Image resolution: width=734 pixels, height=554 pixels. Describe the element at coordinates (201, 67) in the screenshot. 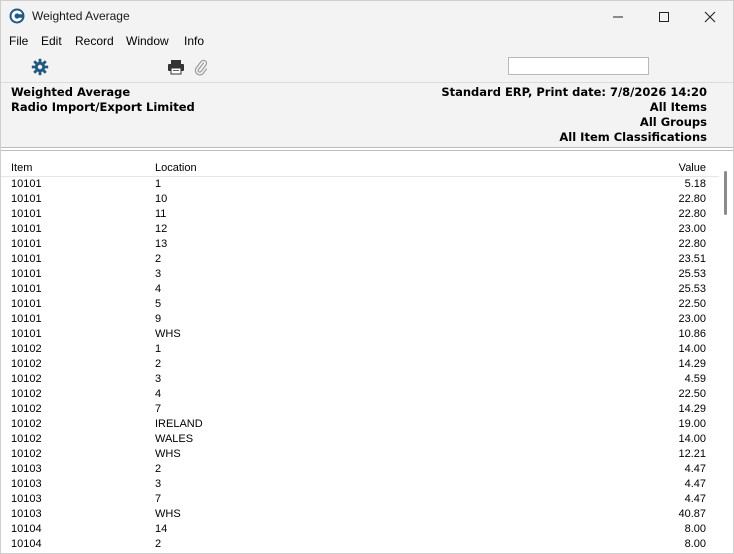

I see `paperclip-icon` at that location.